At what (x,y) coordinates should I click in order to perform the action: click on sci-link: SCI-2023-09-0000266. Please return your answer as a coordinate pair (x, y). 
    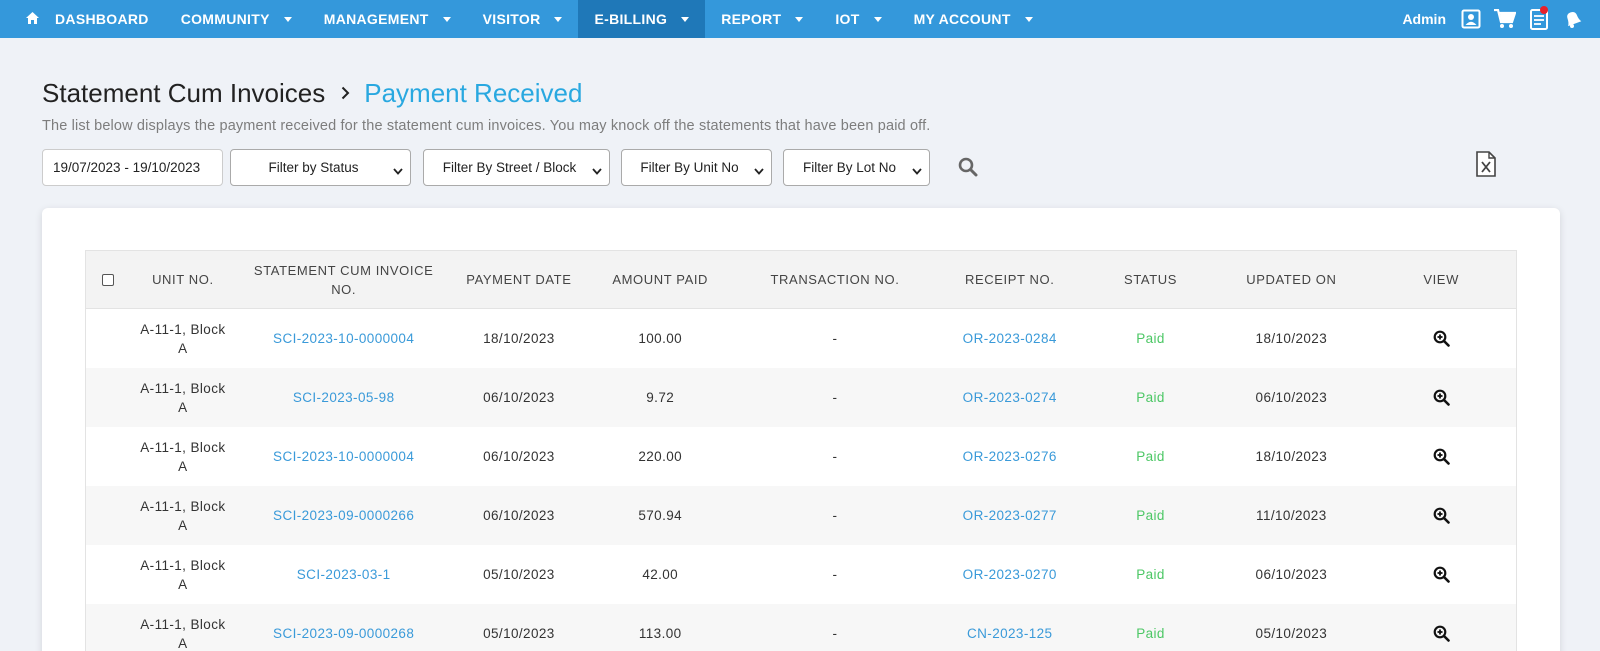
    Looking at the image, I should click on (343, 515).